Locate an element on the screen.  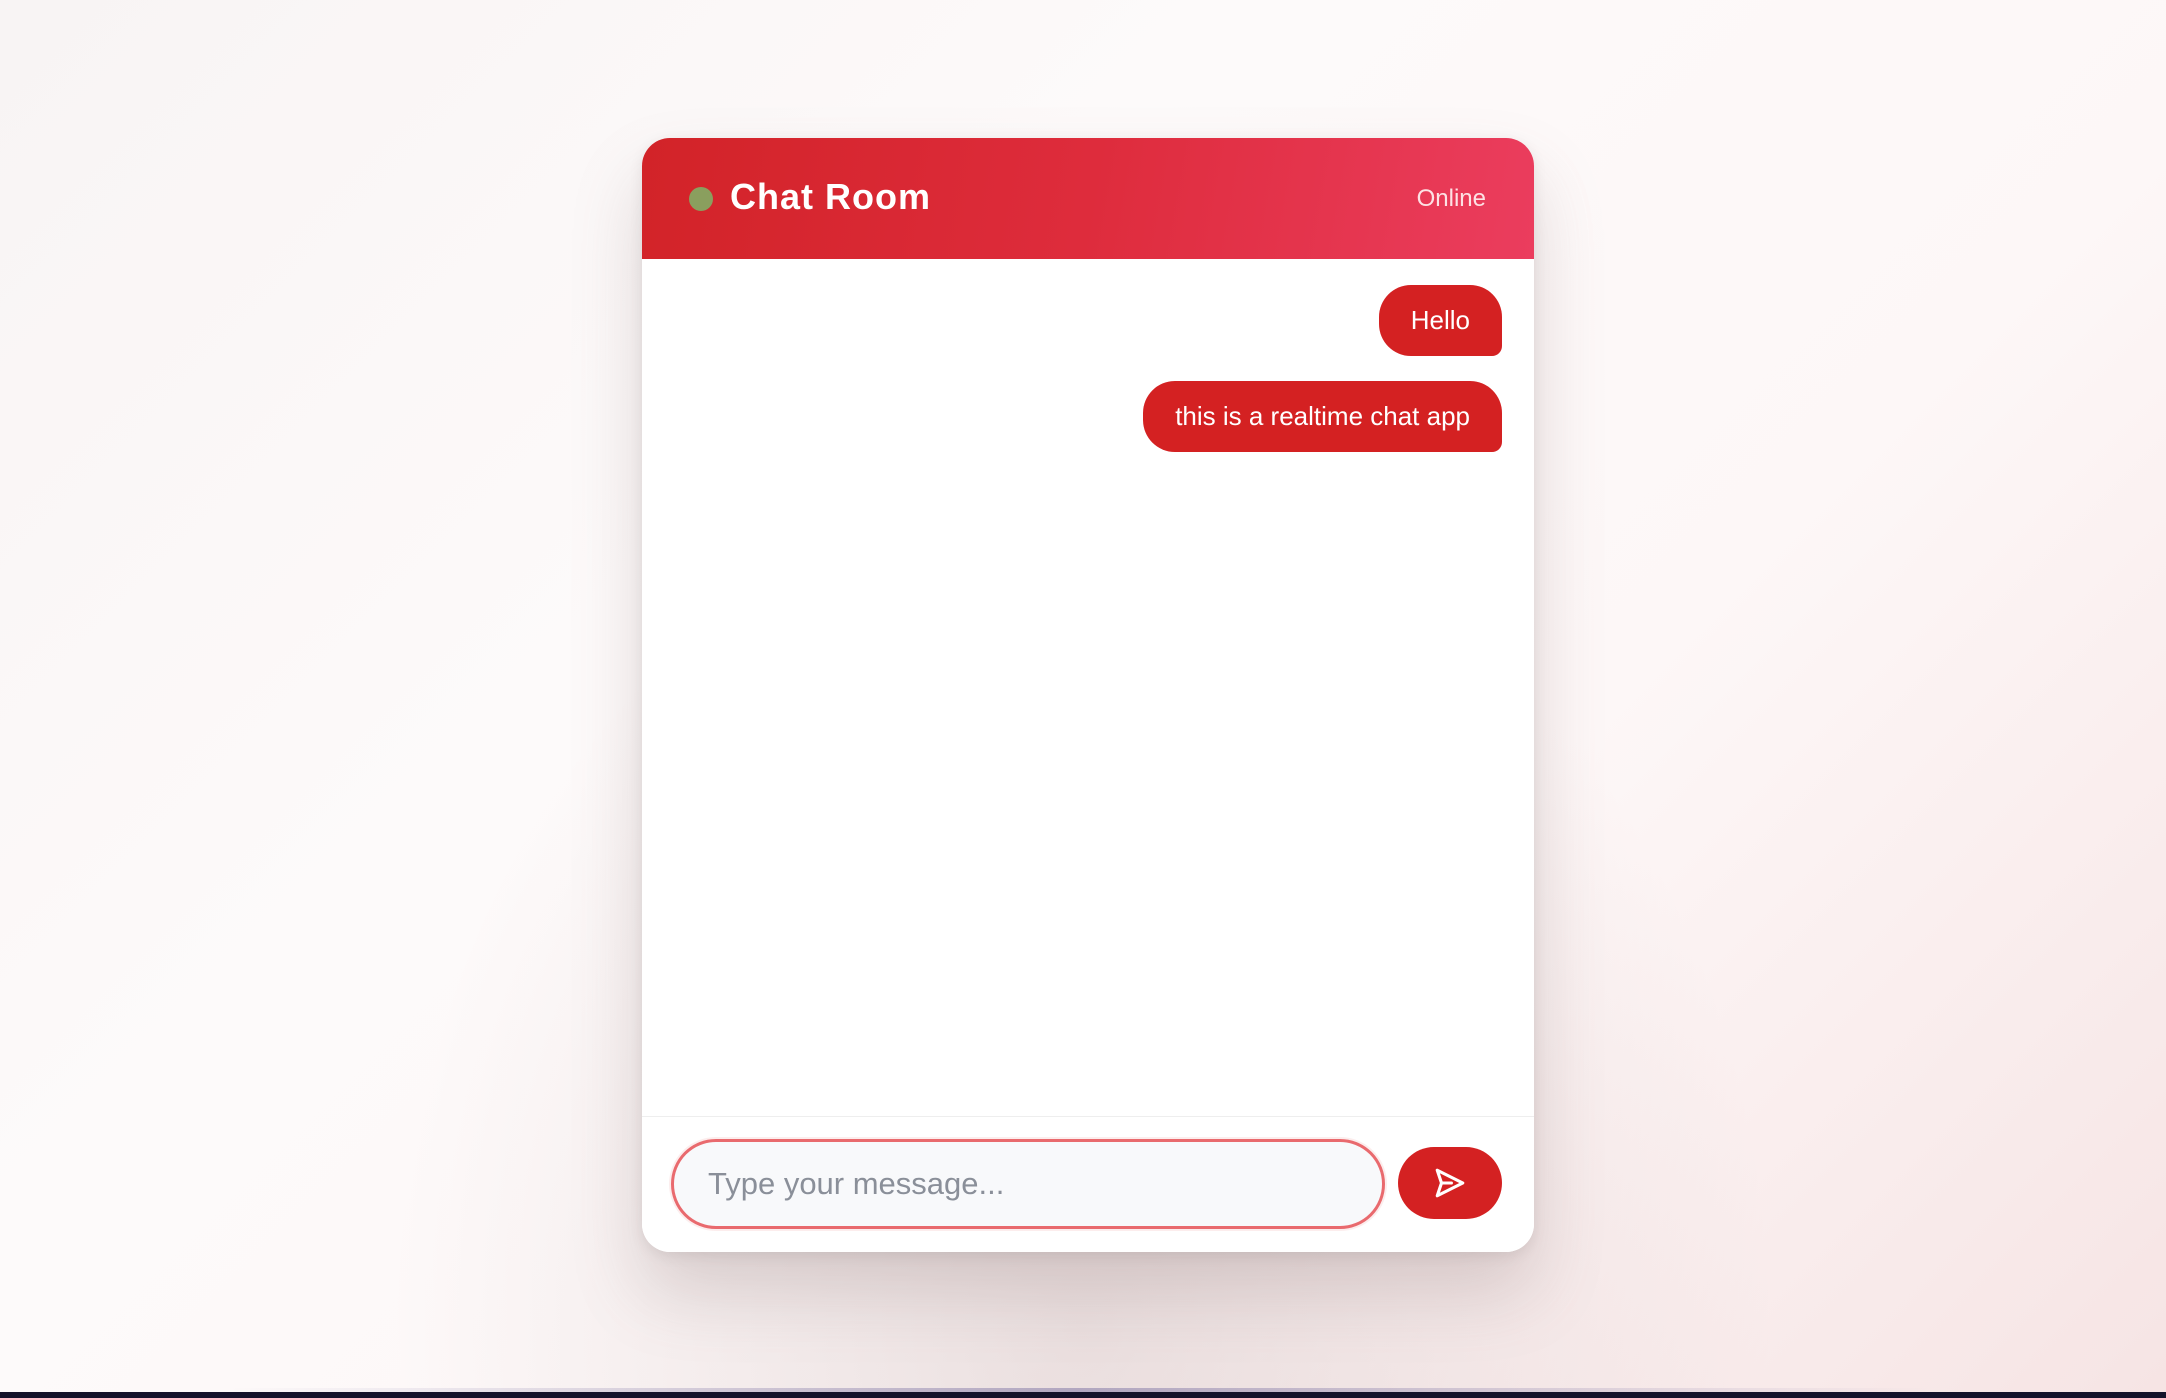
online-status-dot is located at coordinates (701, 199).